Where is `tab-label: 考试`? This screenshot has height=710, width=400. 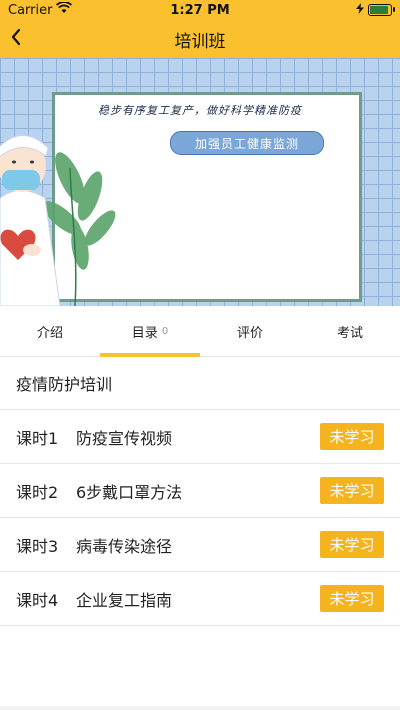
tab-label: 考试 is located at coordinates (349, 333).